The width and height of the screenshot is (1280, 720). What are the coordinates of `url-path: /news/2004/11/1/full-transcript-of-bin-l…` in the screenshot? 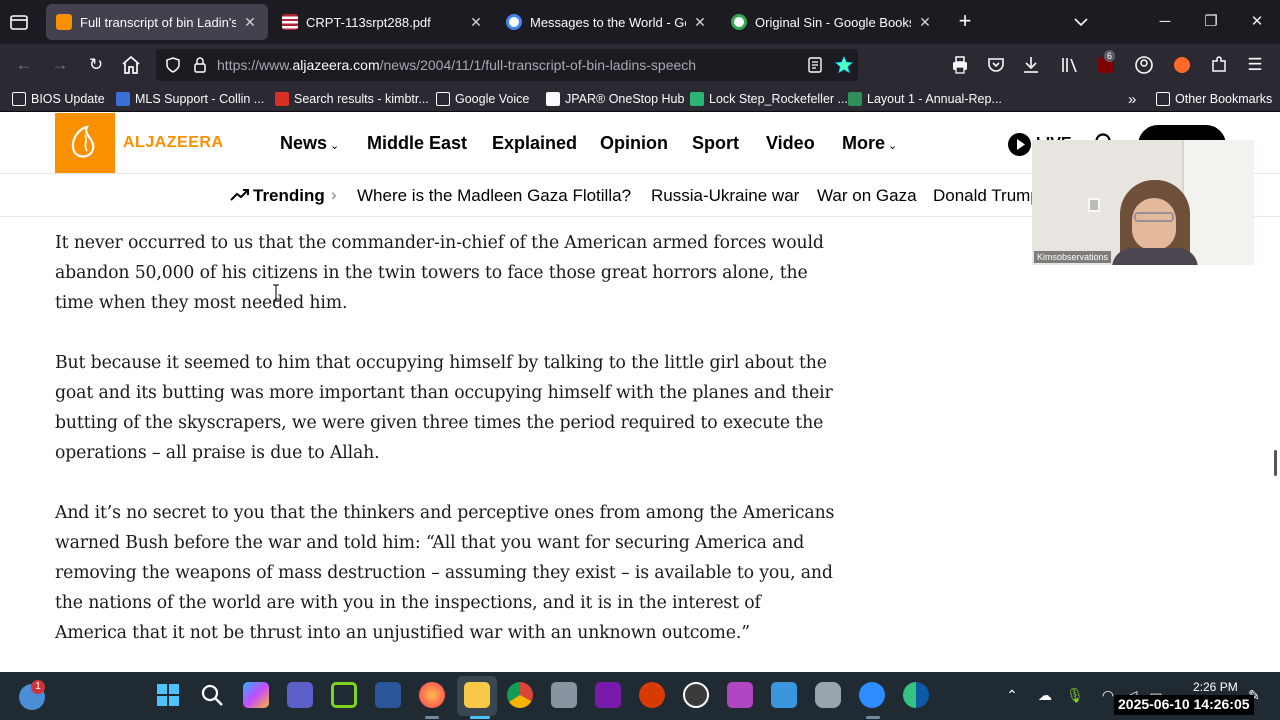 It's located at (538, 65).